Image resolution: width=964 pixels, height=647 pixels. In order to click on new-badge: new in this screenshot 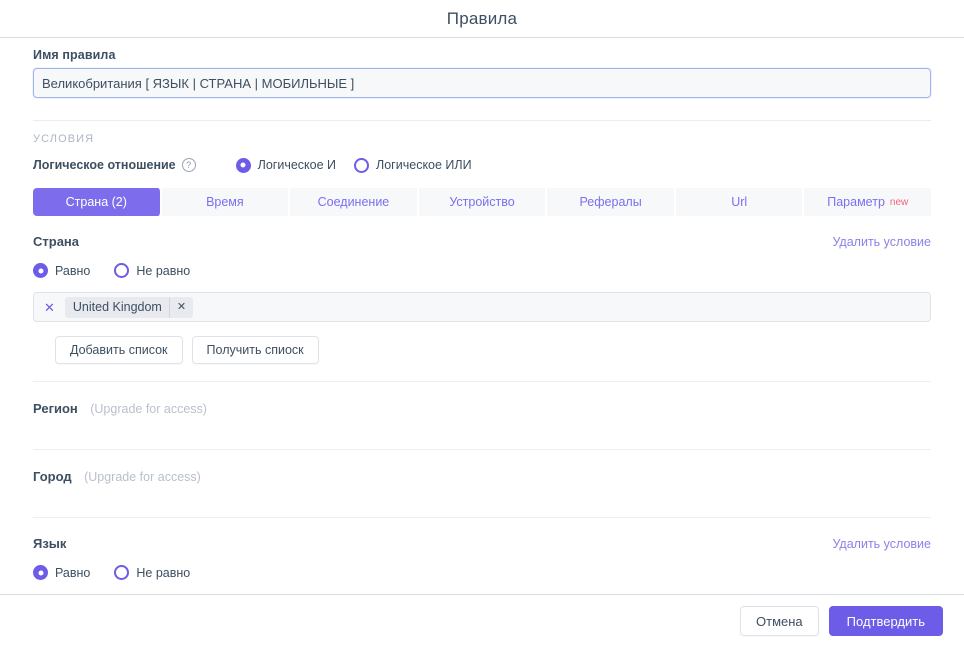, I will do `click(899, 202)`.